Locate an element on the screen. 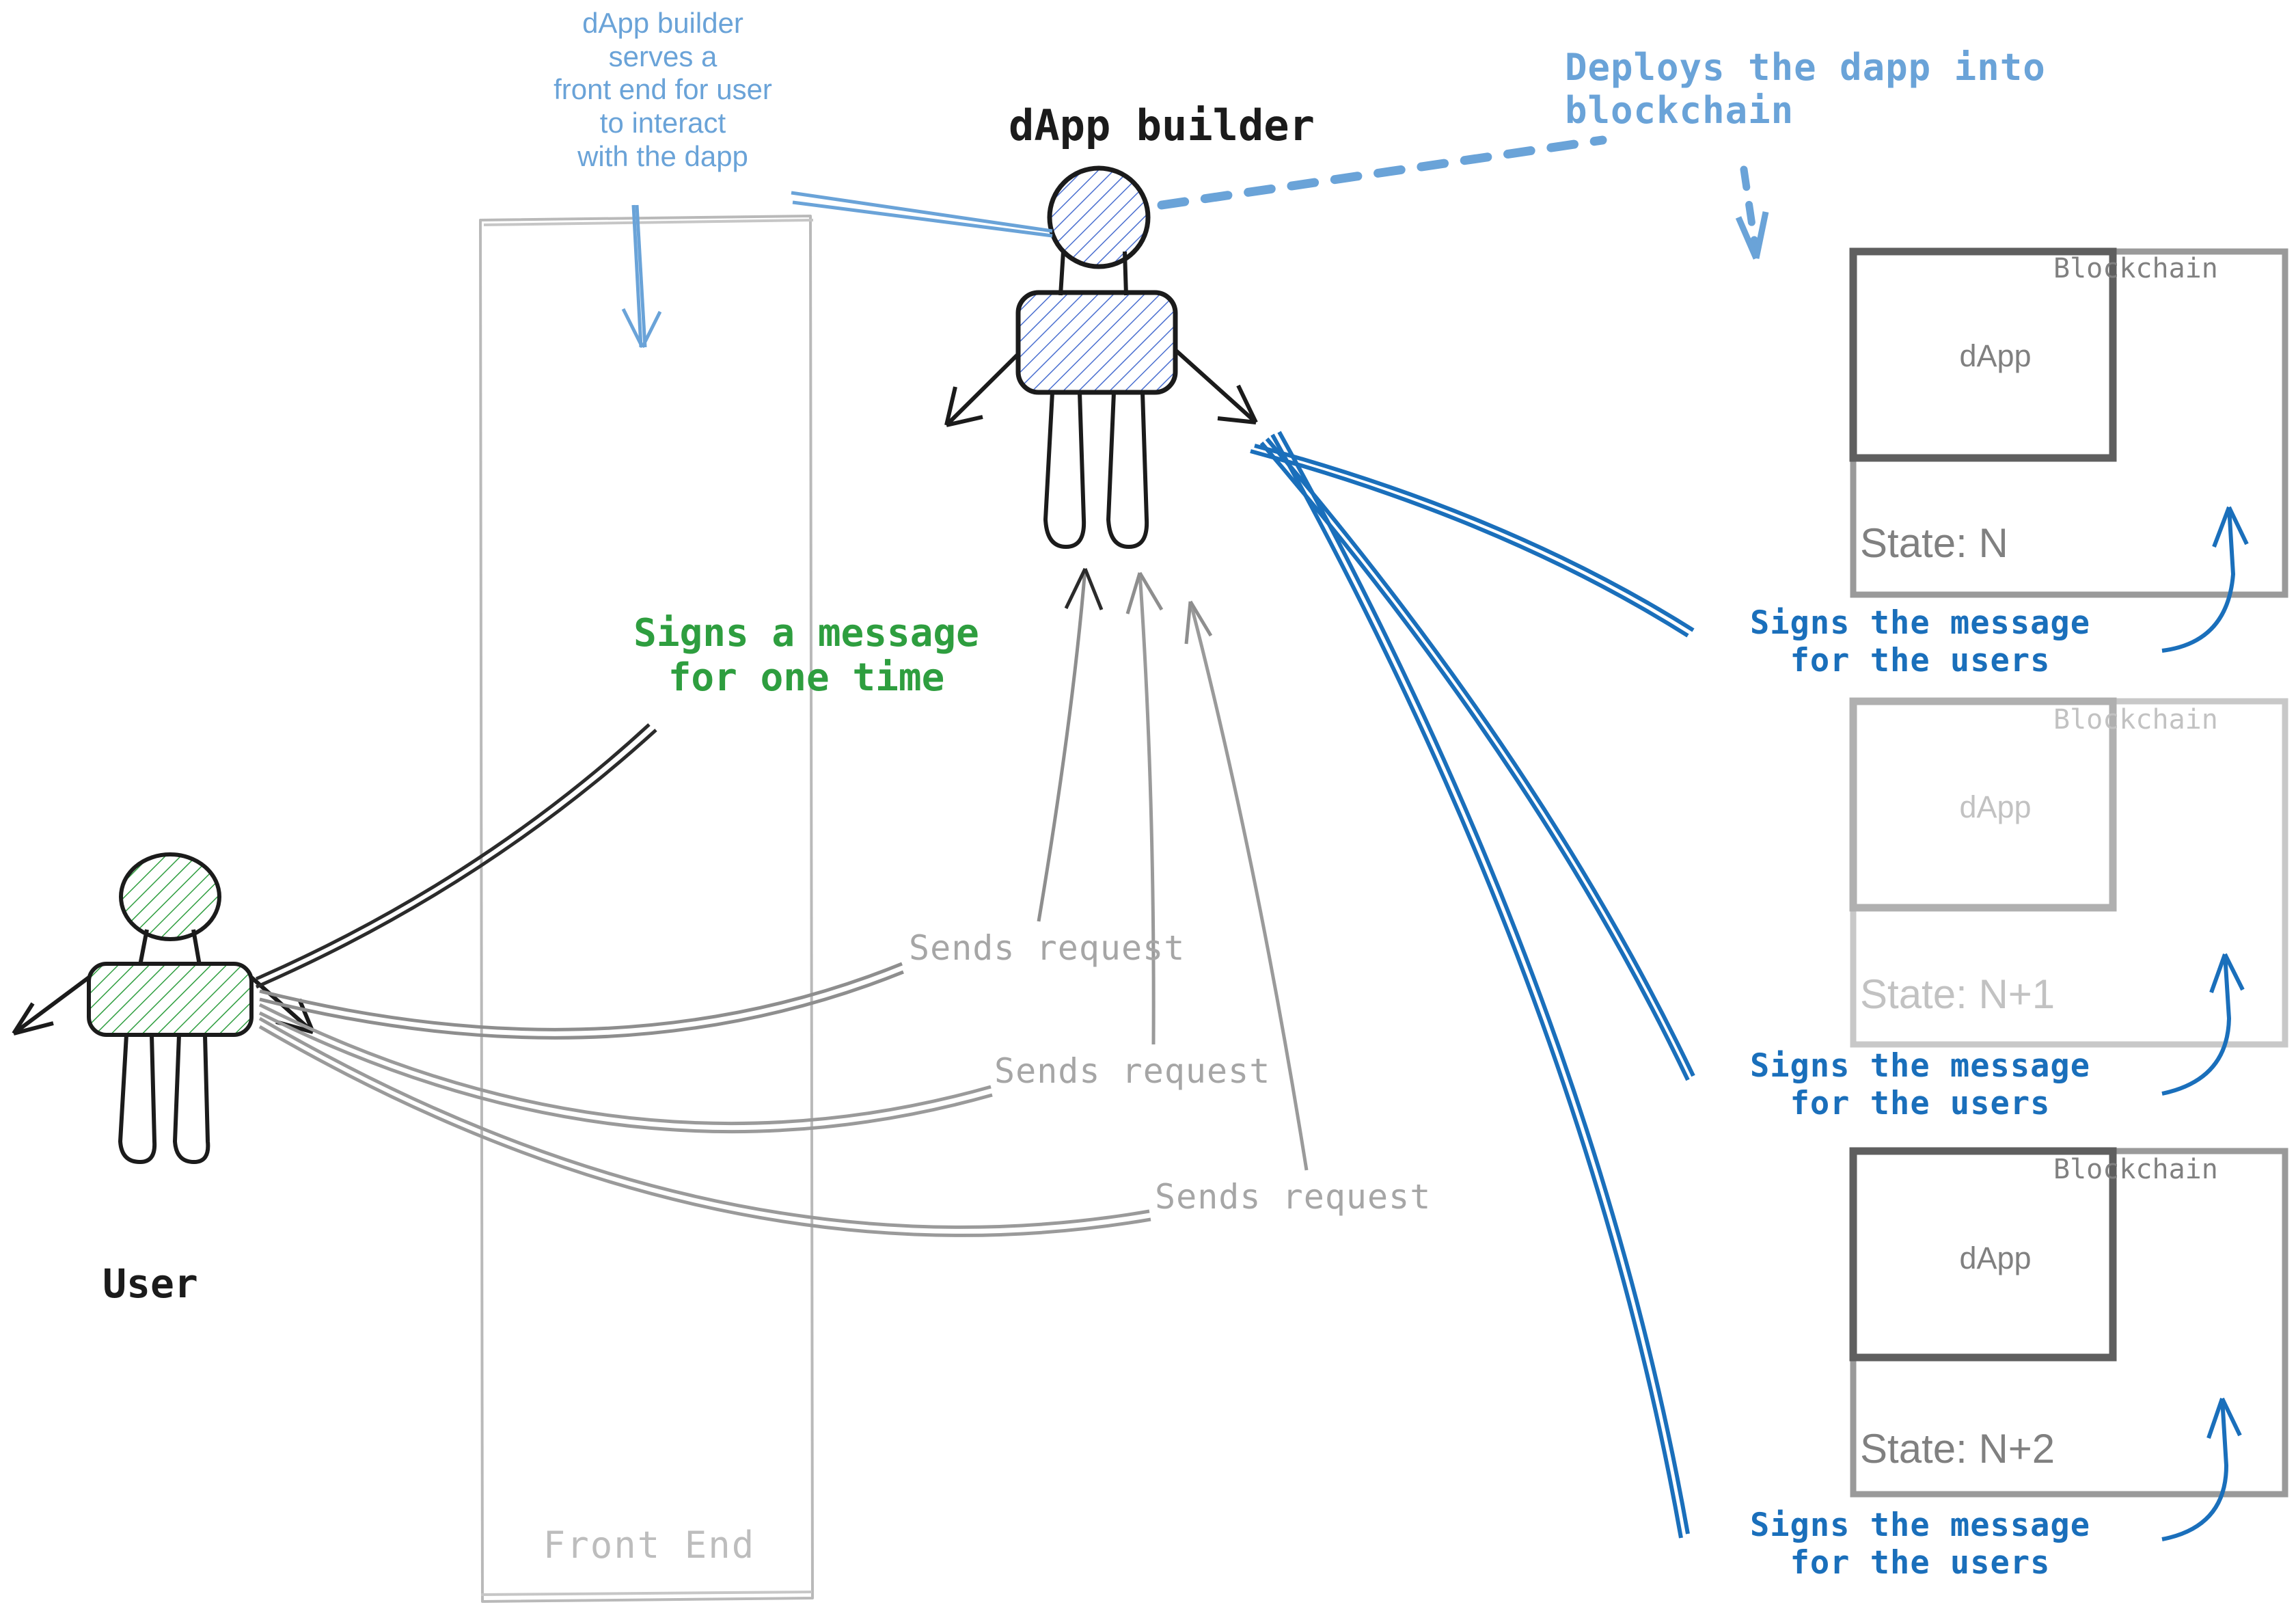  blockchain-label-1: Blockchain is located at coordinates (2135, 268).